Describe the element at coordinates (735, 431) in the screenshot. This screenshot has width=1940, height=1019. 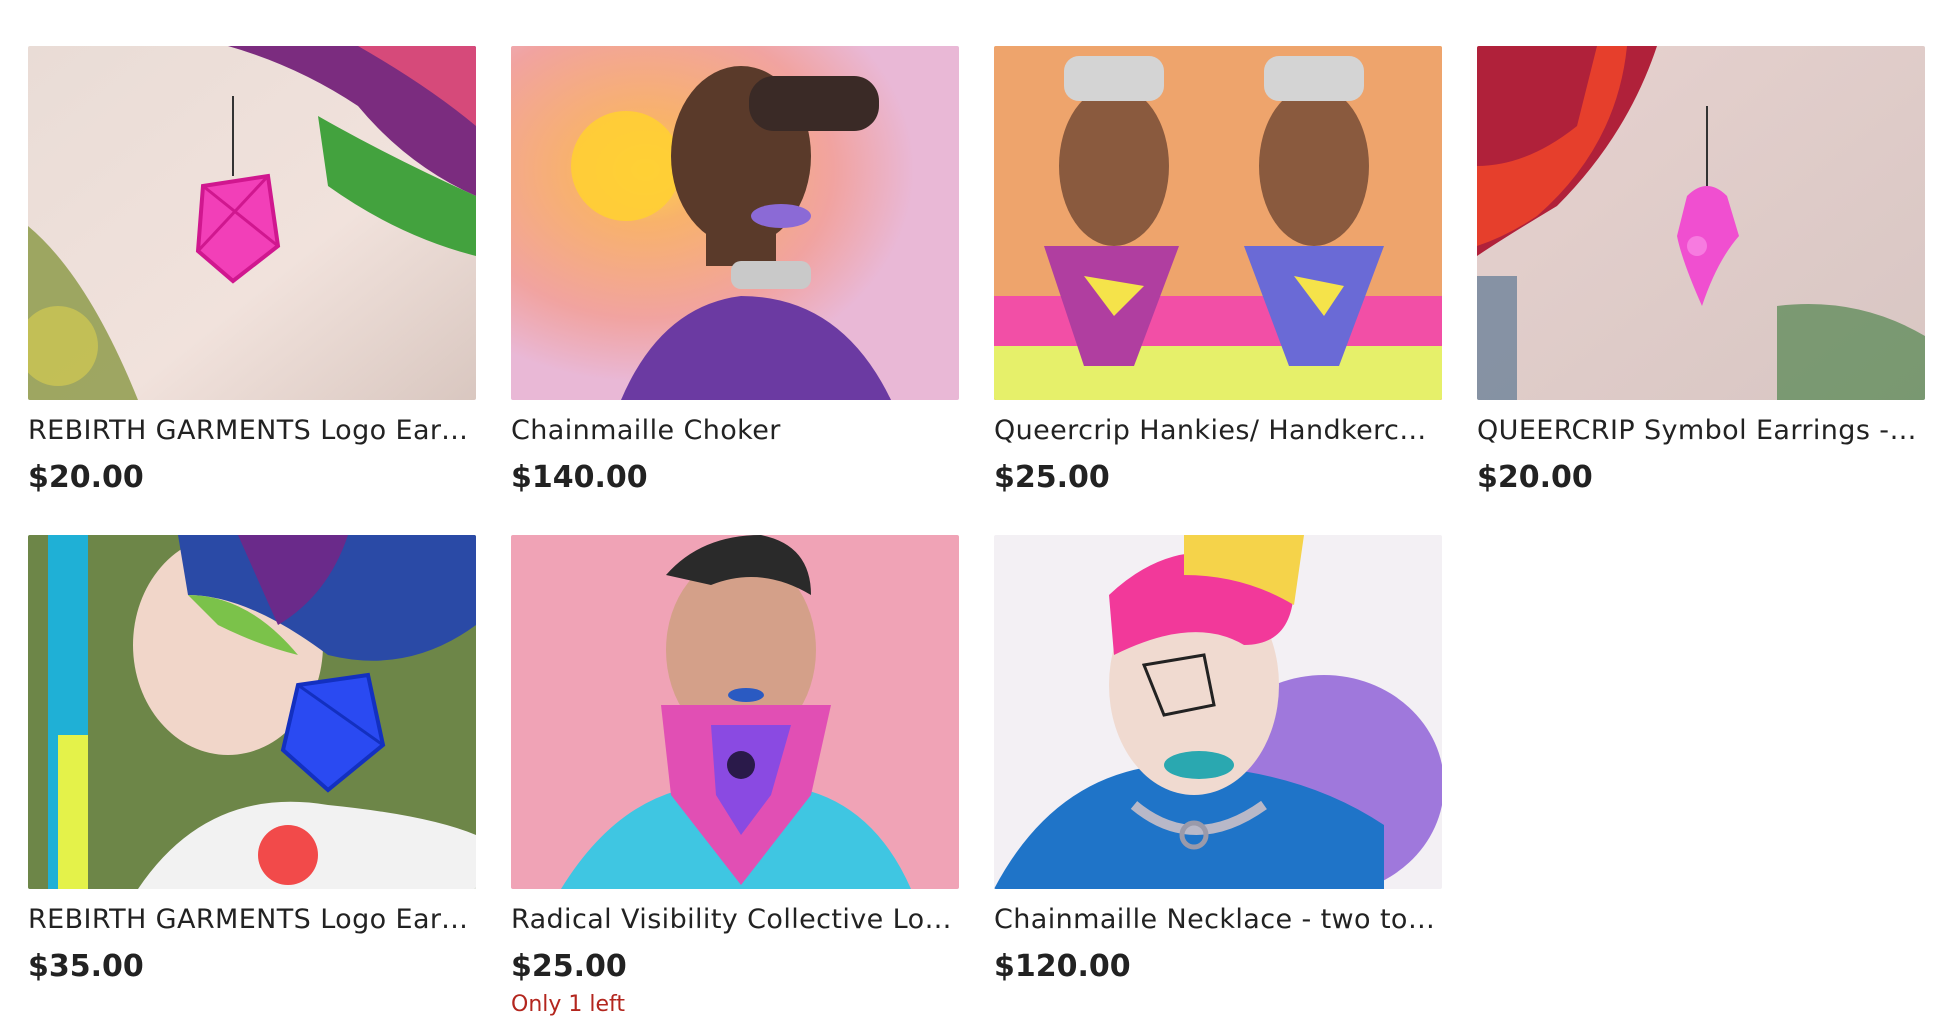
I see `listing-title: Chainmaille Choker` at that location.